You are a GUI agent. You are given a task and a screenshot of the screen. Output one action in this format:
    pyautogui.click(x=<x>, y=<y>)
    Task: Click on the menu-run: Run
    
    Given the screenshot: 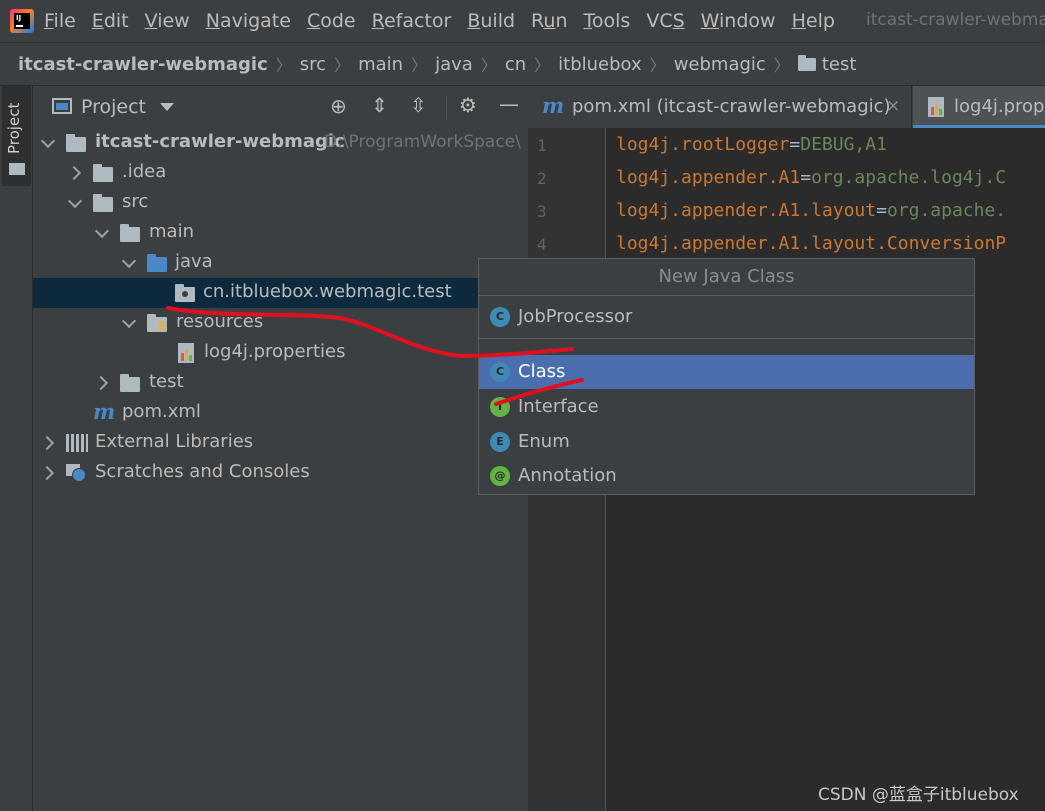 What is the action you would take?
    pyautogui.click(x=549, y=21)
    